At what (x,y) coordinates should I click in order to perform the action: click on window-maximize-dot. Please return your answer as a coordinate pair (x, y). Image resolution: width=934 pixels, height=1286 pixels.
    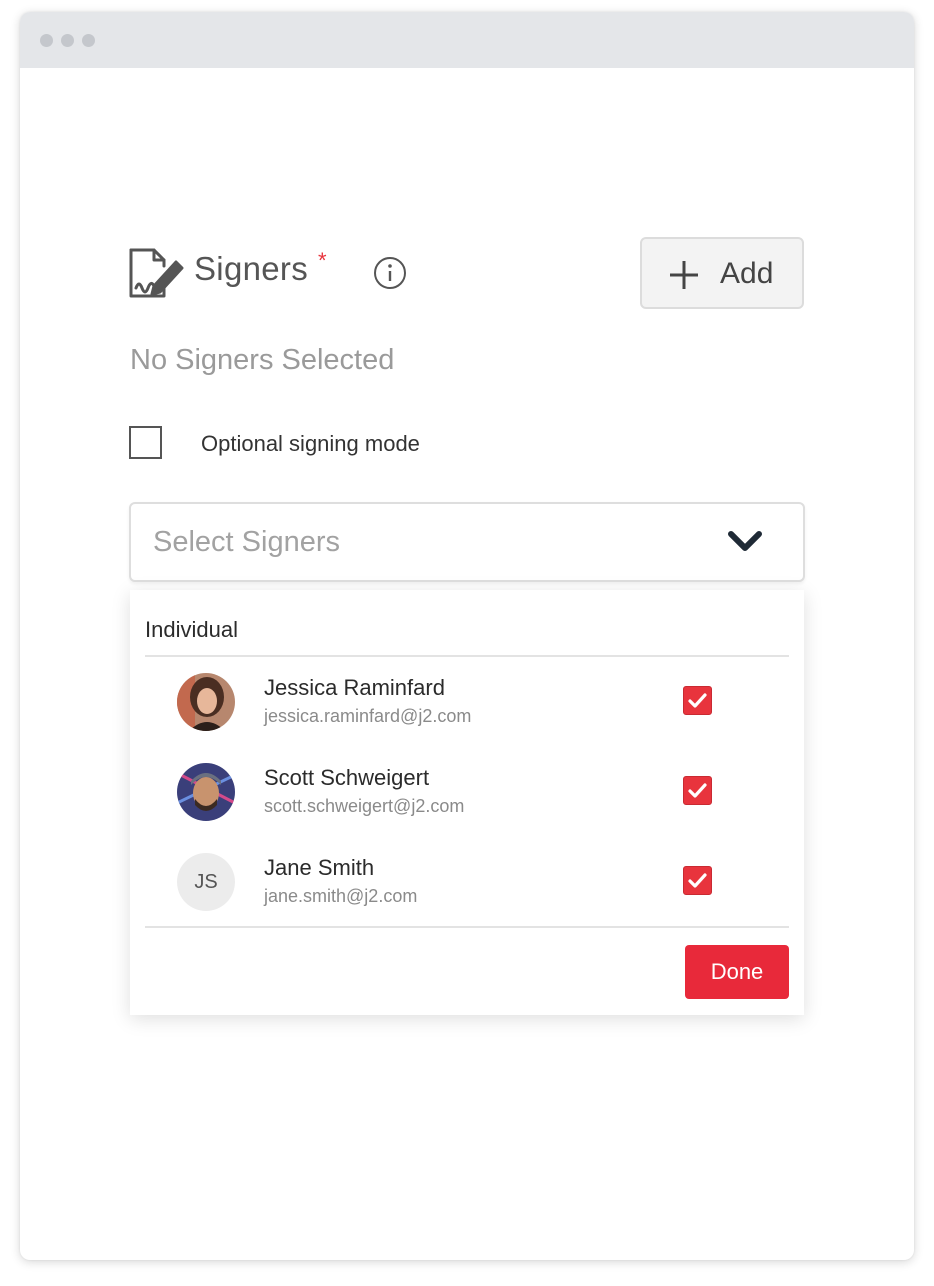
    Looking at the image, I should click on (88, 40).